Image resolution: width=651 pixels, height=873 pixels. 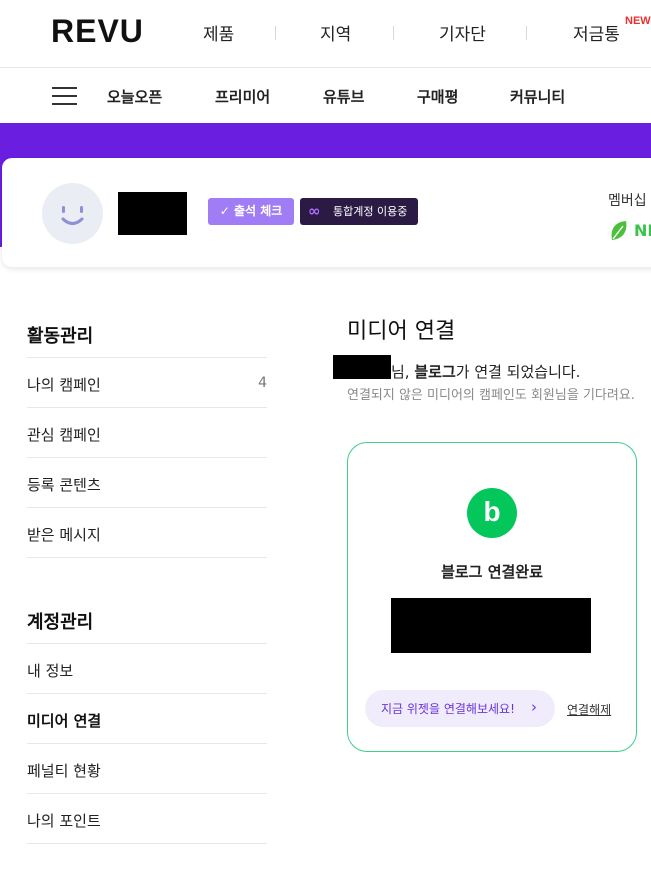 I want to click on attendance-check-label: 출석 체크, so click(x=258, y=211).